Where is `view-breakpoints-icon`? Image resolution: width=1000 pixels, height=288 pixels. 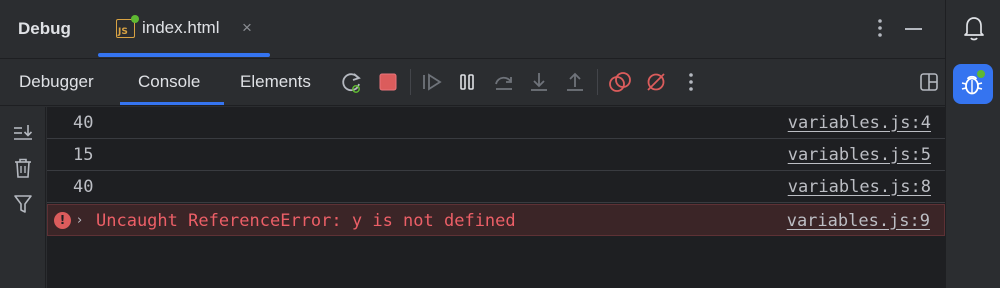
view-breakpoints-icon is located at coordinates (620, 82).